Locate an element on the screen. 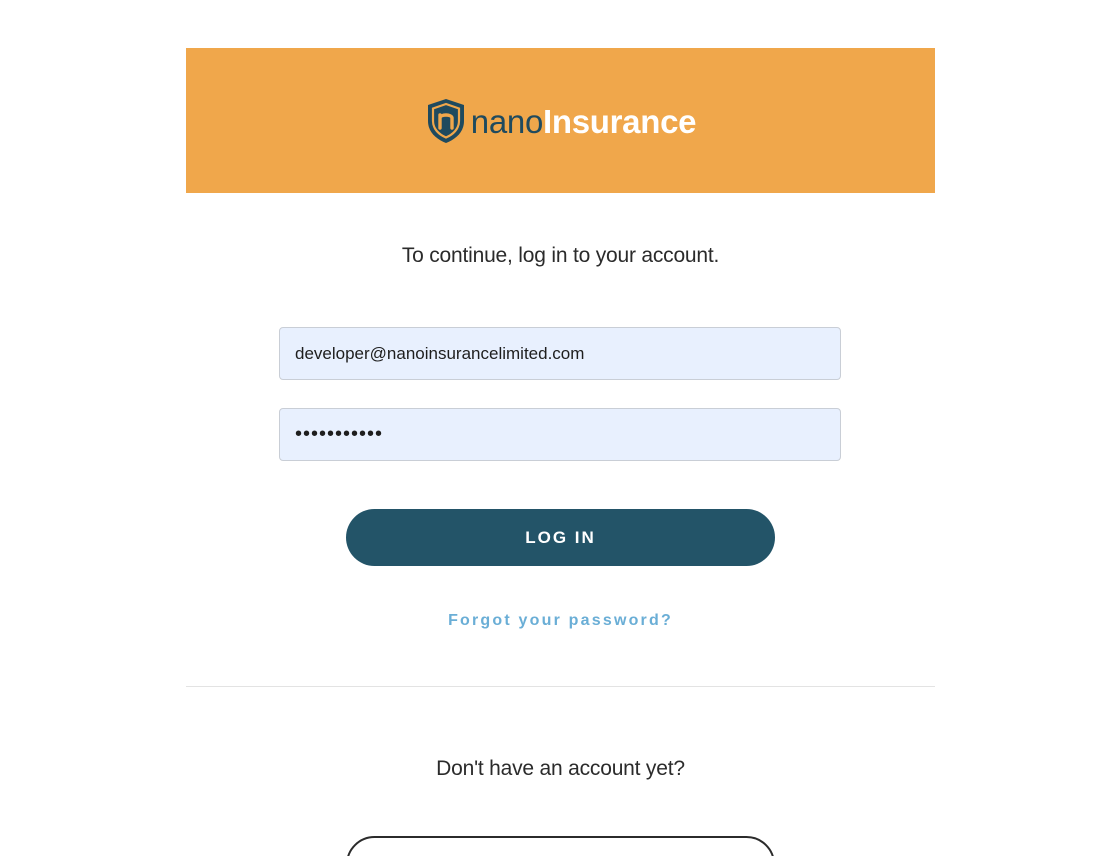 The height and width of the screenshot is (856, 1112). logo-wordmark-insurance: Insurance is located at coordinates (620, 121).